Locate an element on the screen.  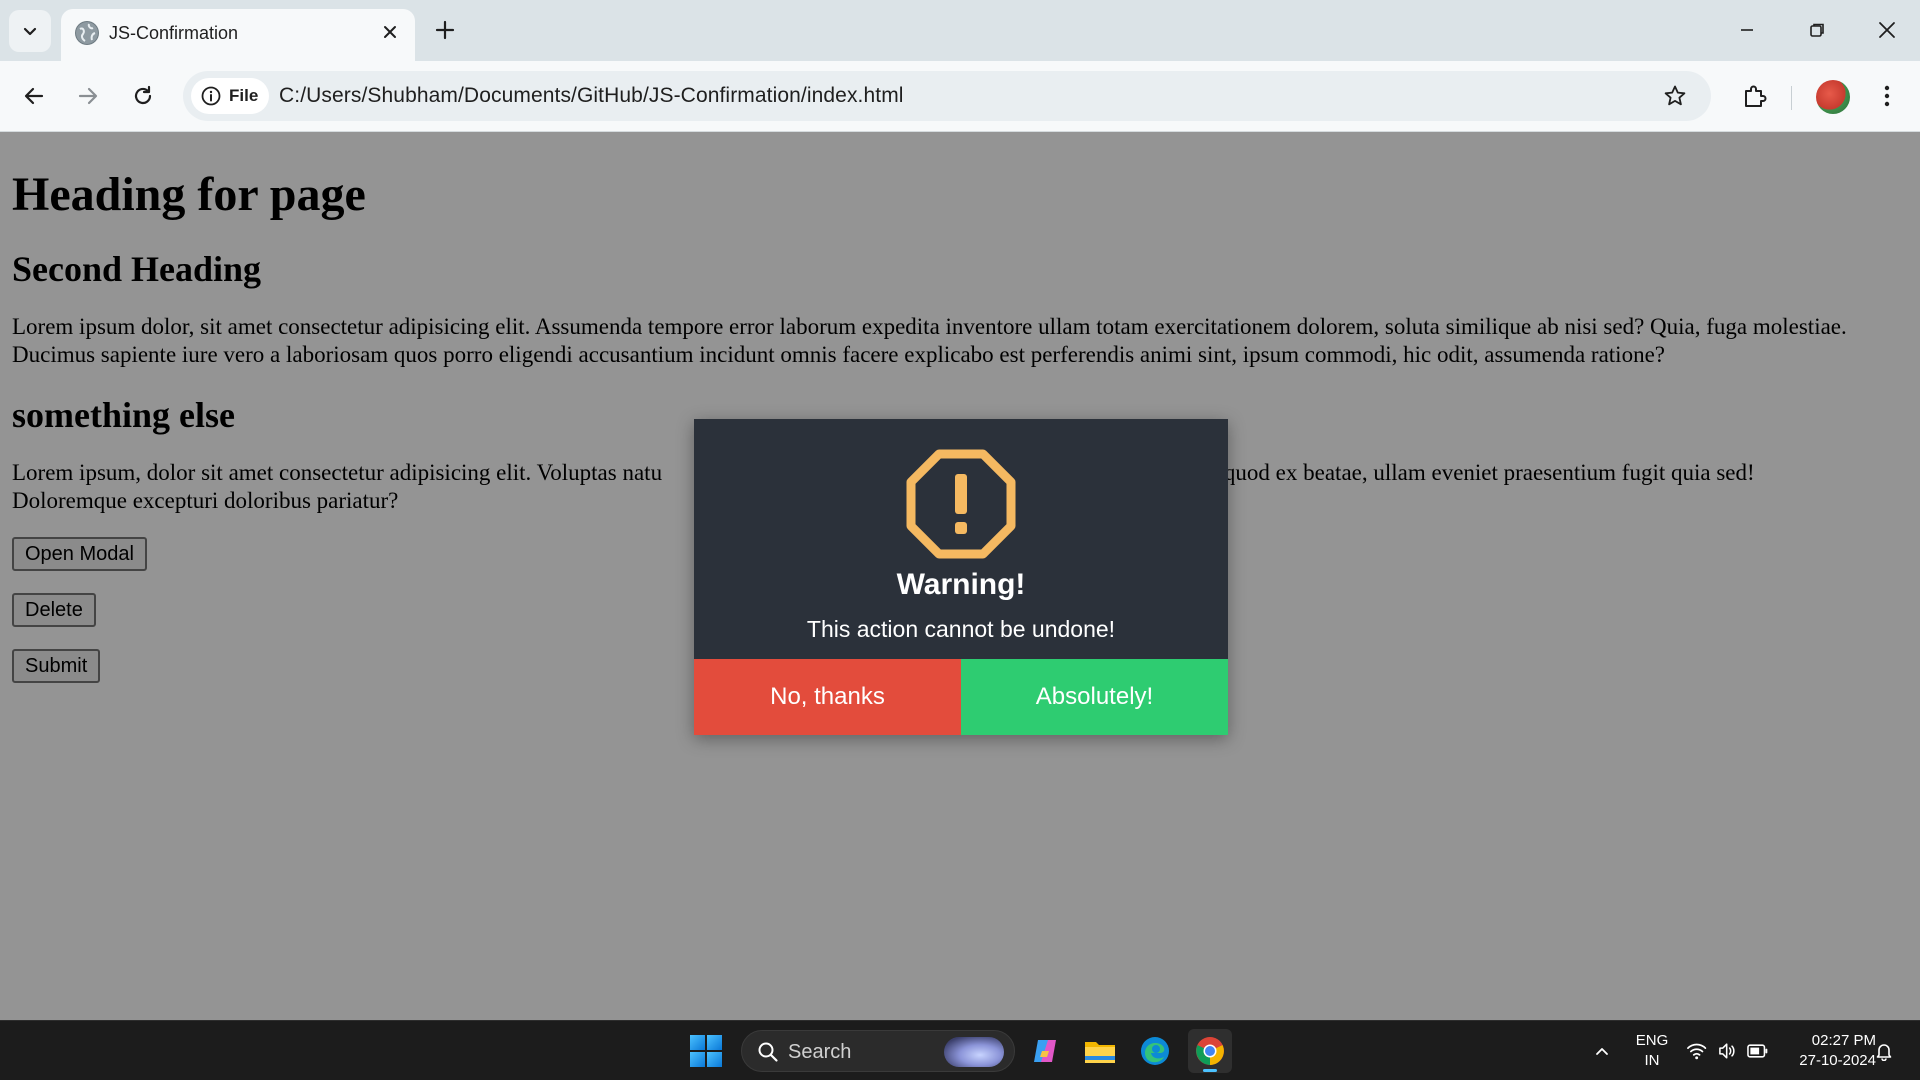
close-window-icon is located at coordinates (1887, 30).